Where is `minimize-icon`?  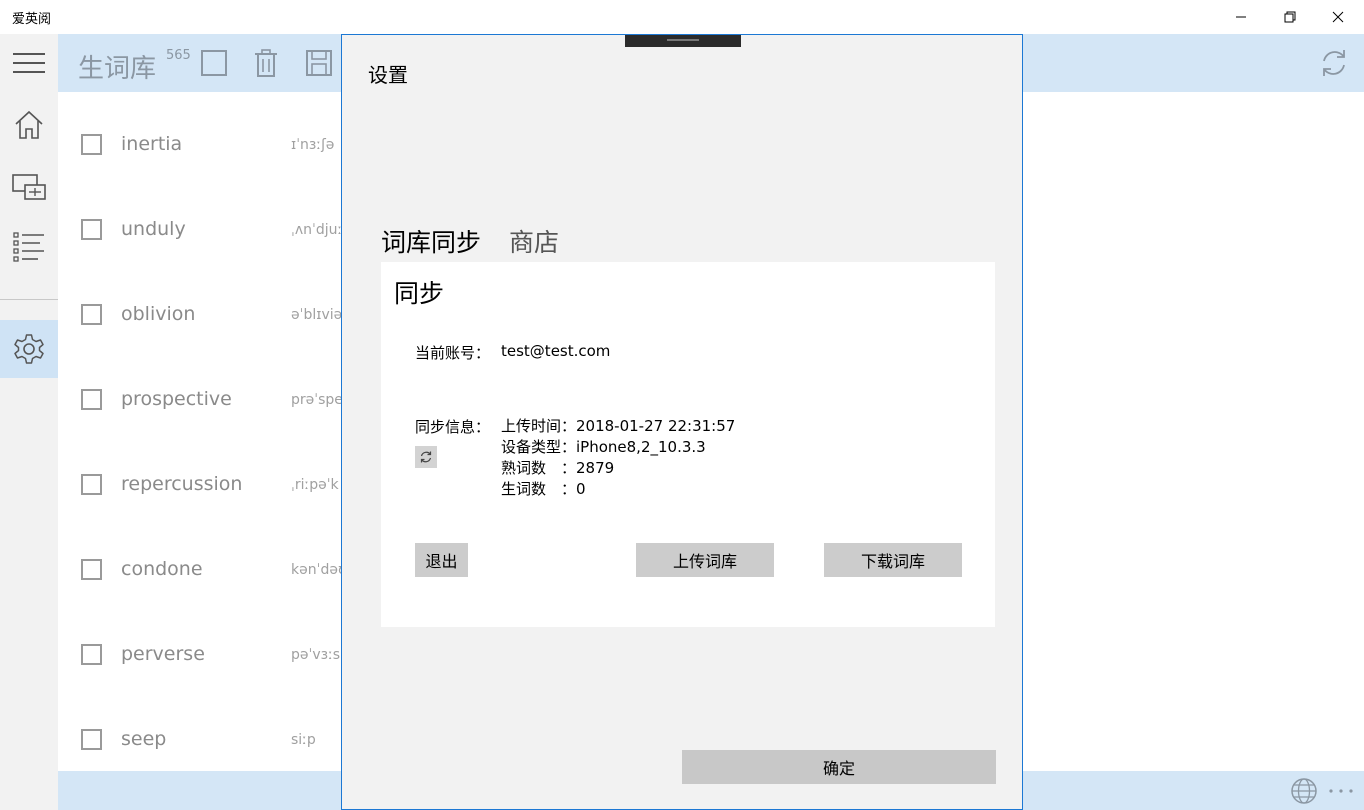
minimize-icon is located at coordinates (1241, 17).